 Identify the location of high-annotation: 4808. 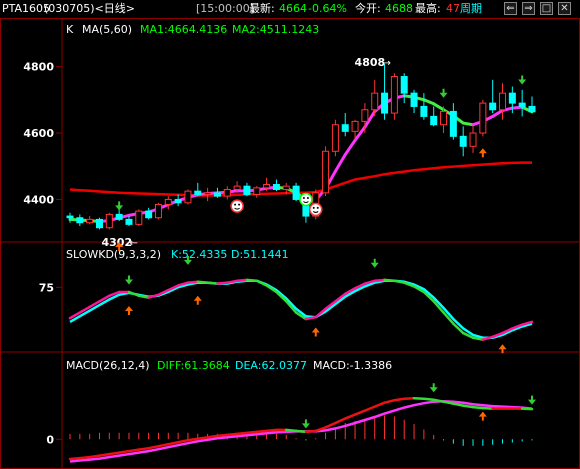
(370, 62).